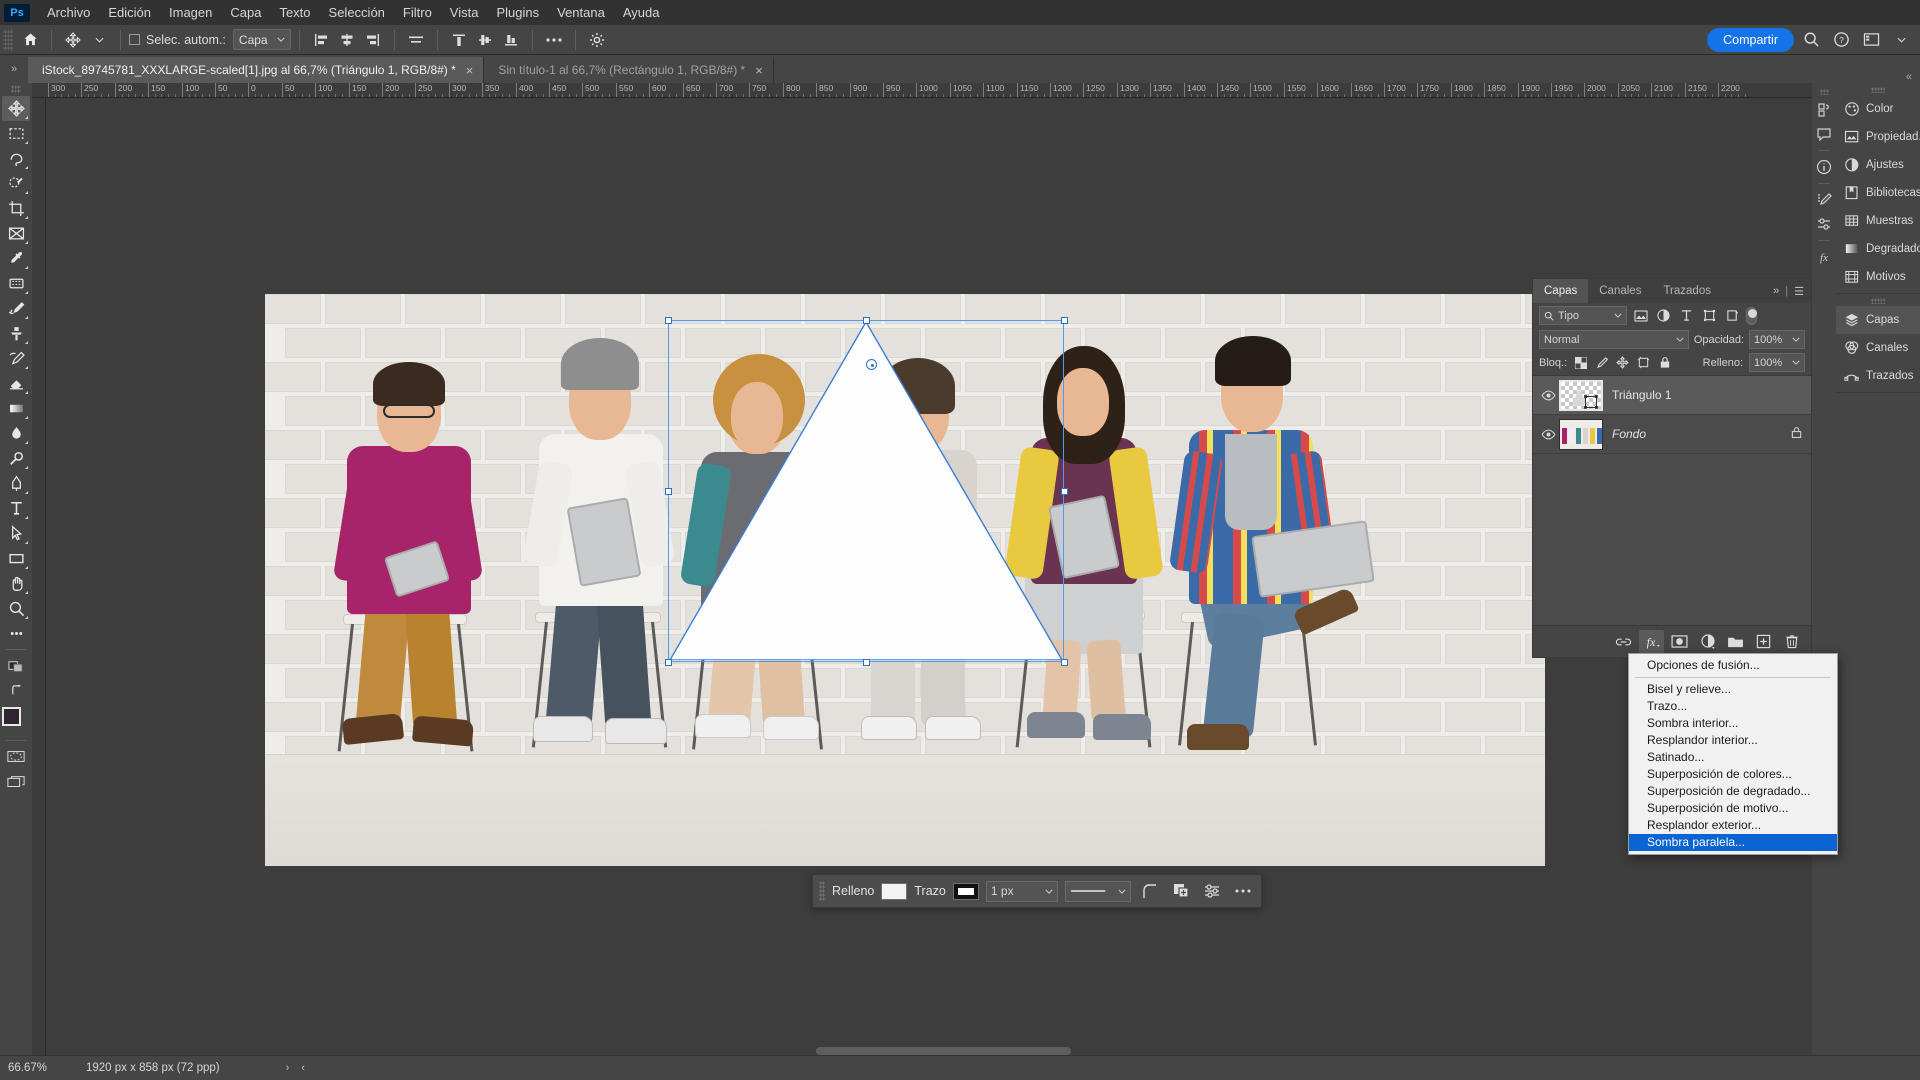  I want to click on dock-item-motivos: Motivos, so click(1878, 277).